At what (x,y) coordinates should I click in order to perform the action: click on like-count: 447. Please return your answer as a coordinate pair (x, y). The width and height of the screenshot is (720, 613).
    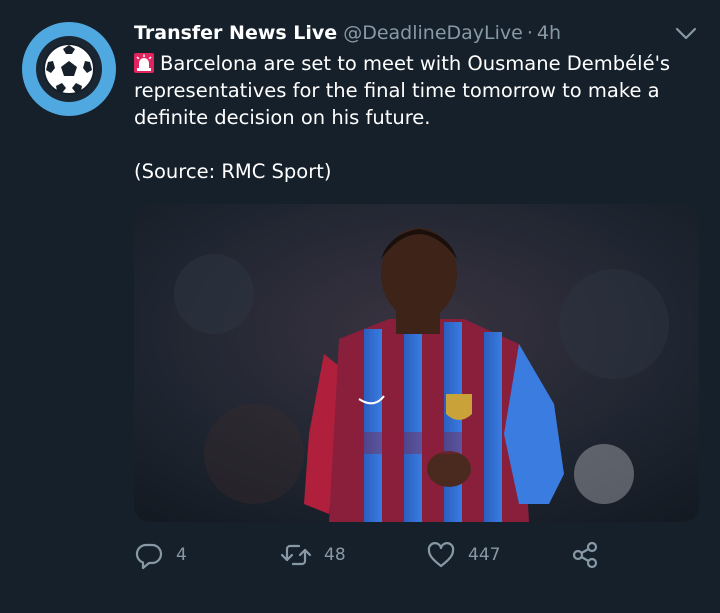
    Looking at the image, I should click on (484, 555).